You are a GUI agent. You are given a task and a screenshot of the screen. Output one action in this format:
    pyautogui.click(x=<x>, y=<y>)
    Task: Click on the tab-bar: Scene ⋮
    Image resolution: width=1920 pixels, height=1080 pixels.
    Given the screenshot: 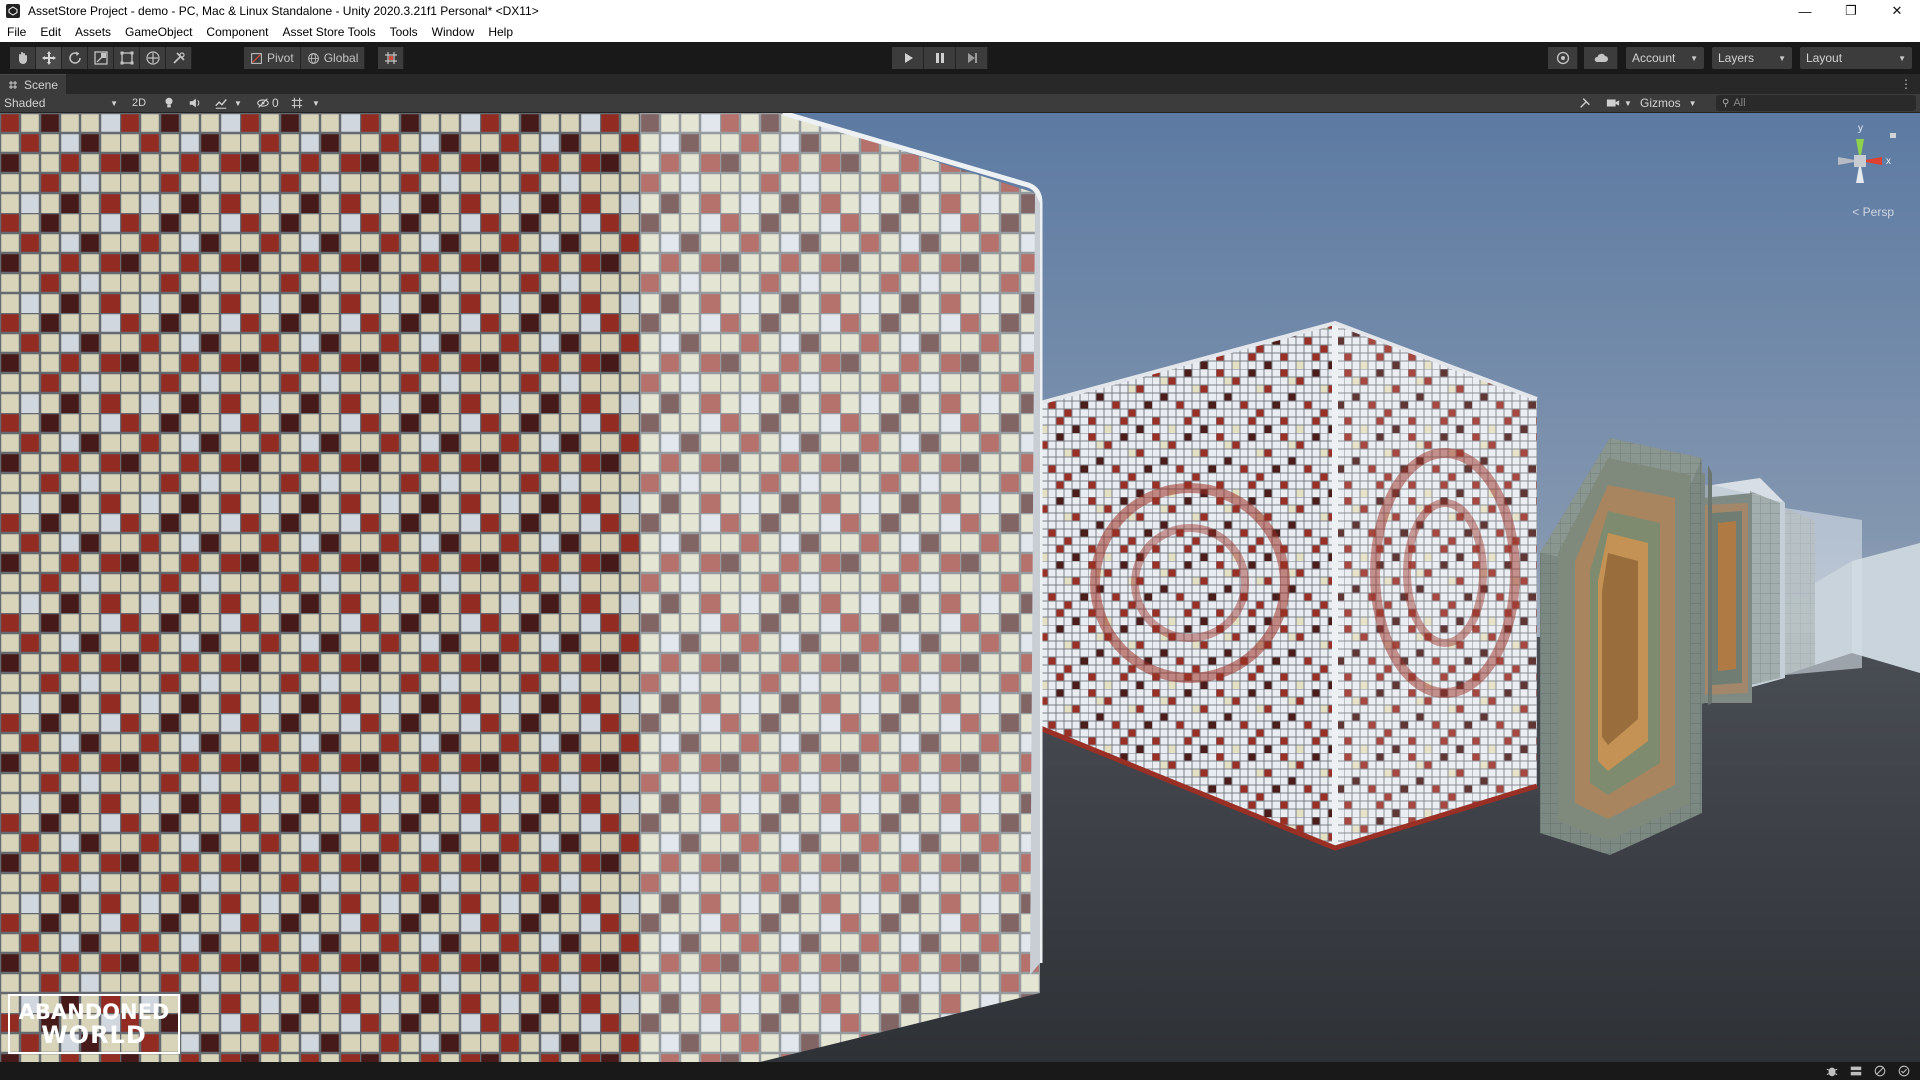 What is the action you would take?
    pyautogui.click(x=960, y=84)
    